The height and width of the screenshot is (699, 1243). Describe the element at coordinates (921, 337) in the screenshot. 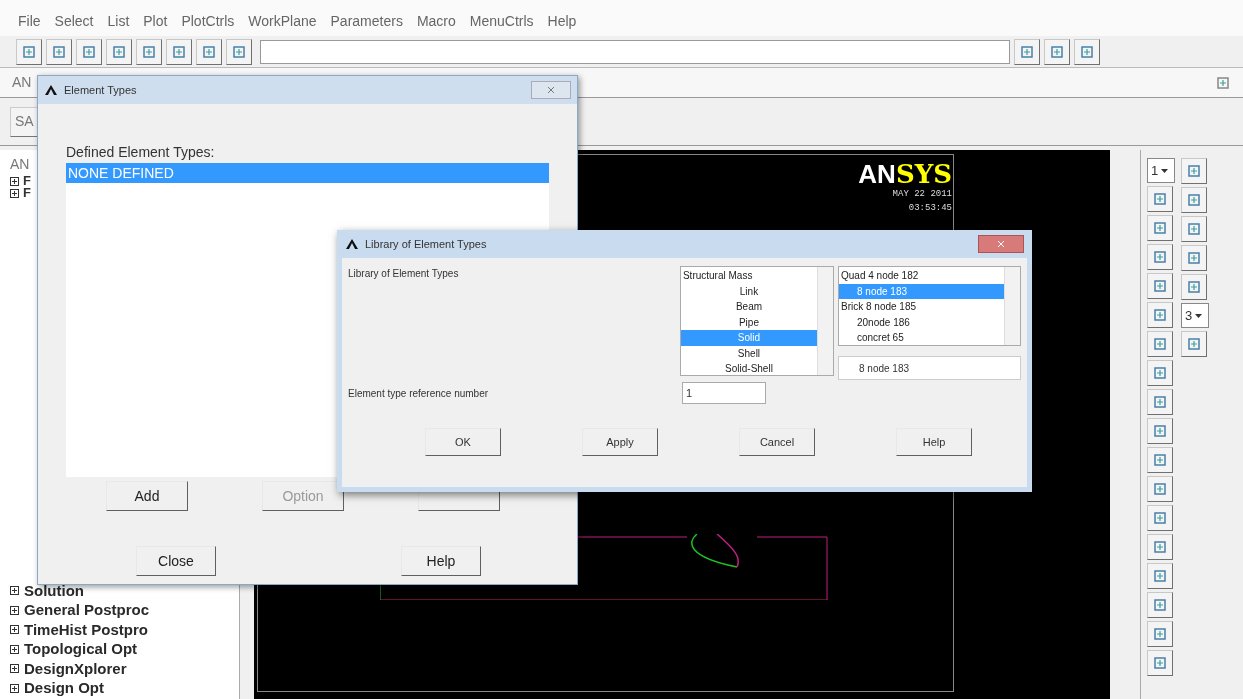

I see `element-option: concret 65` at that location.